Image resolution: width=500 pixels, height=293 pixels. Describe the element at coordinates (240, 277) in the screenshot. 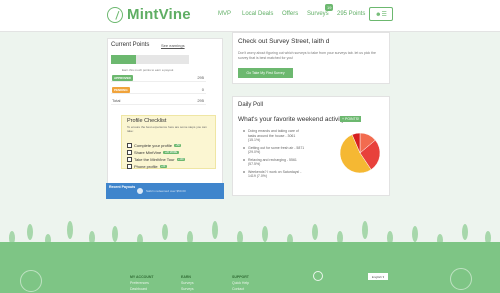

I see `footer-support-title: SUPPORT` at that location.